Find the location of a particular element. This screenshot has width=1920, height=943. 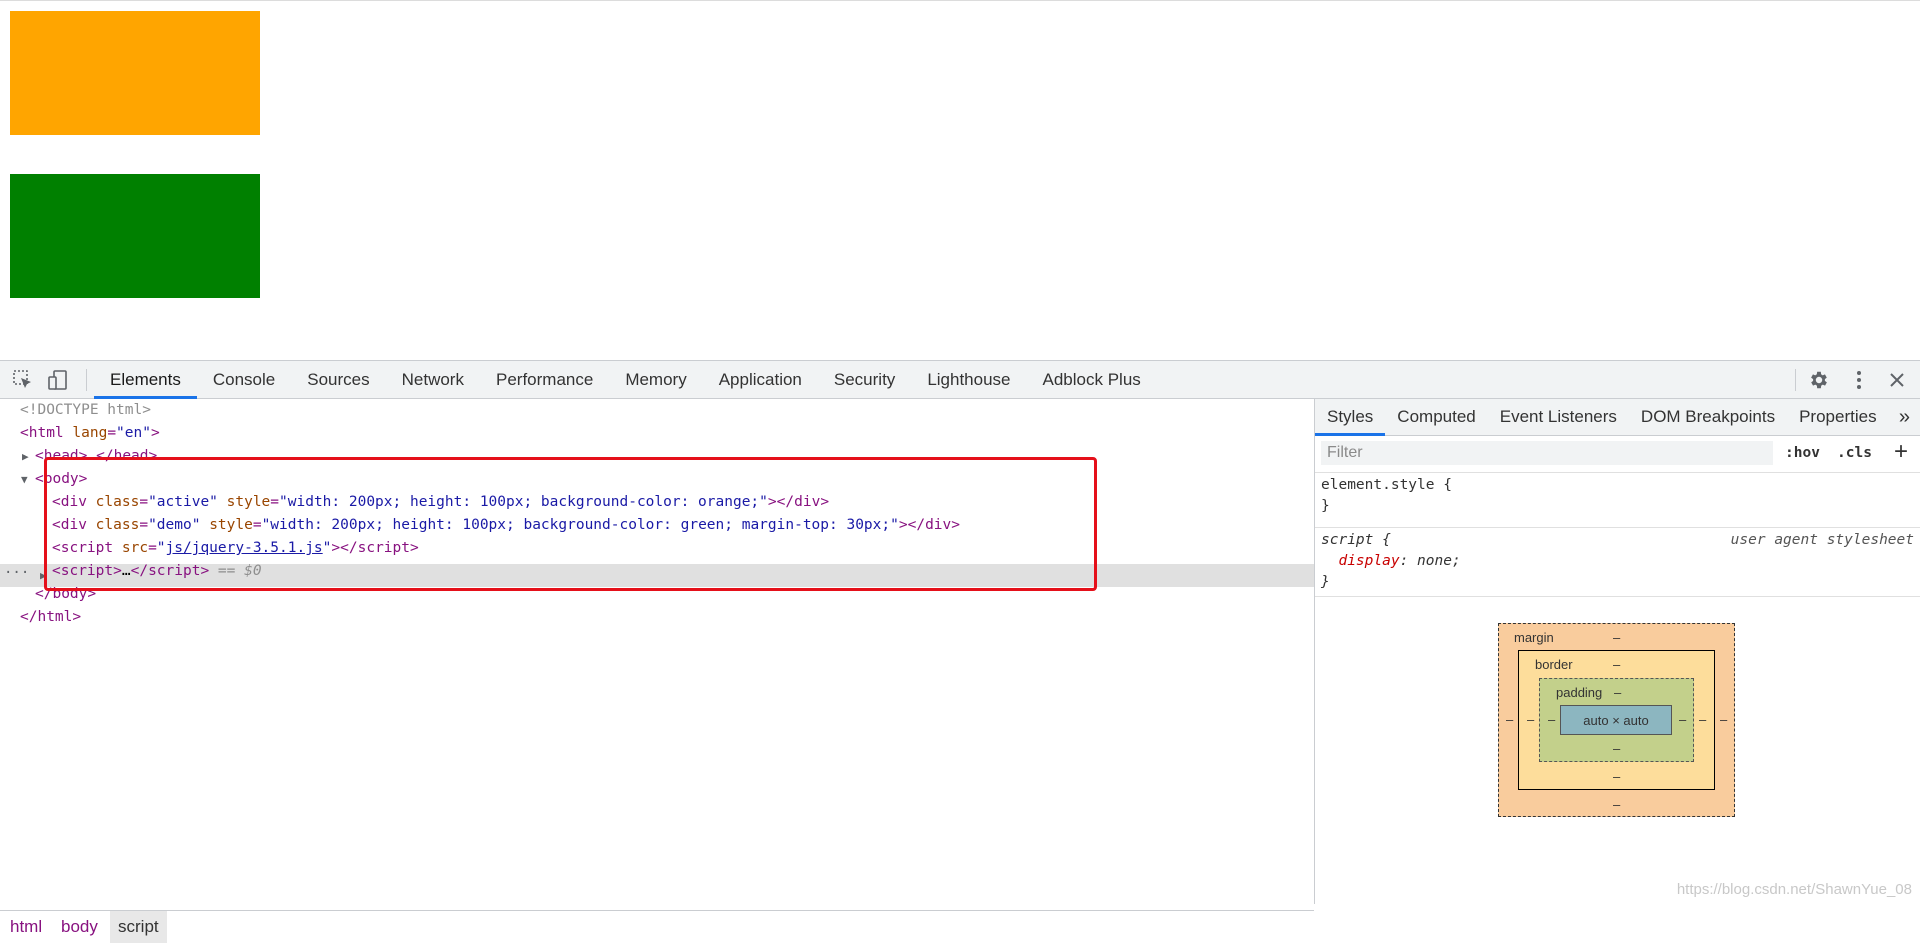

border-label: border is located at coordinates (1554, 664).